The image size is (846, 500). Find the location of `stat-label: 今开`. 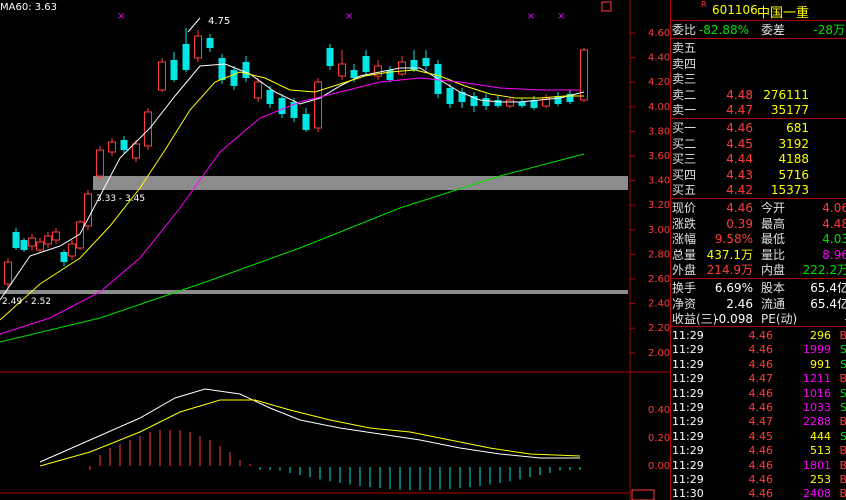

stat-label: 今开 is located at coordinates (773, 208).